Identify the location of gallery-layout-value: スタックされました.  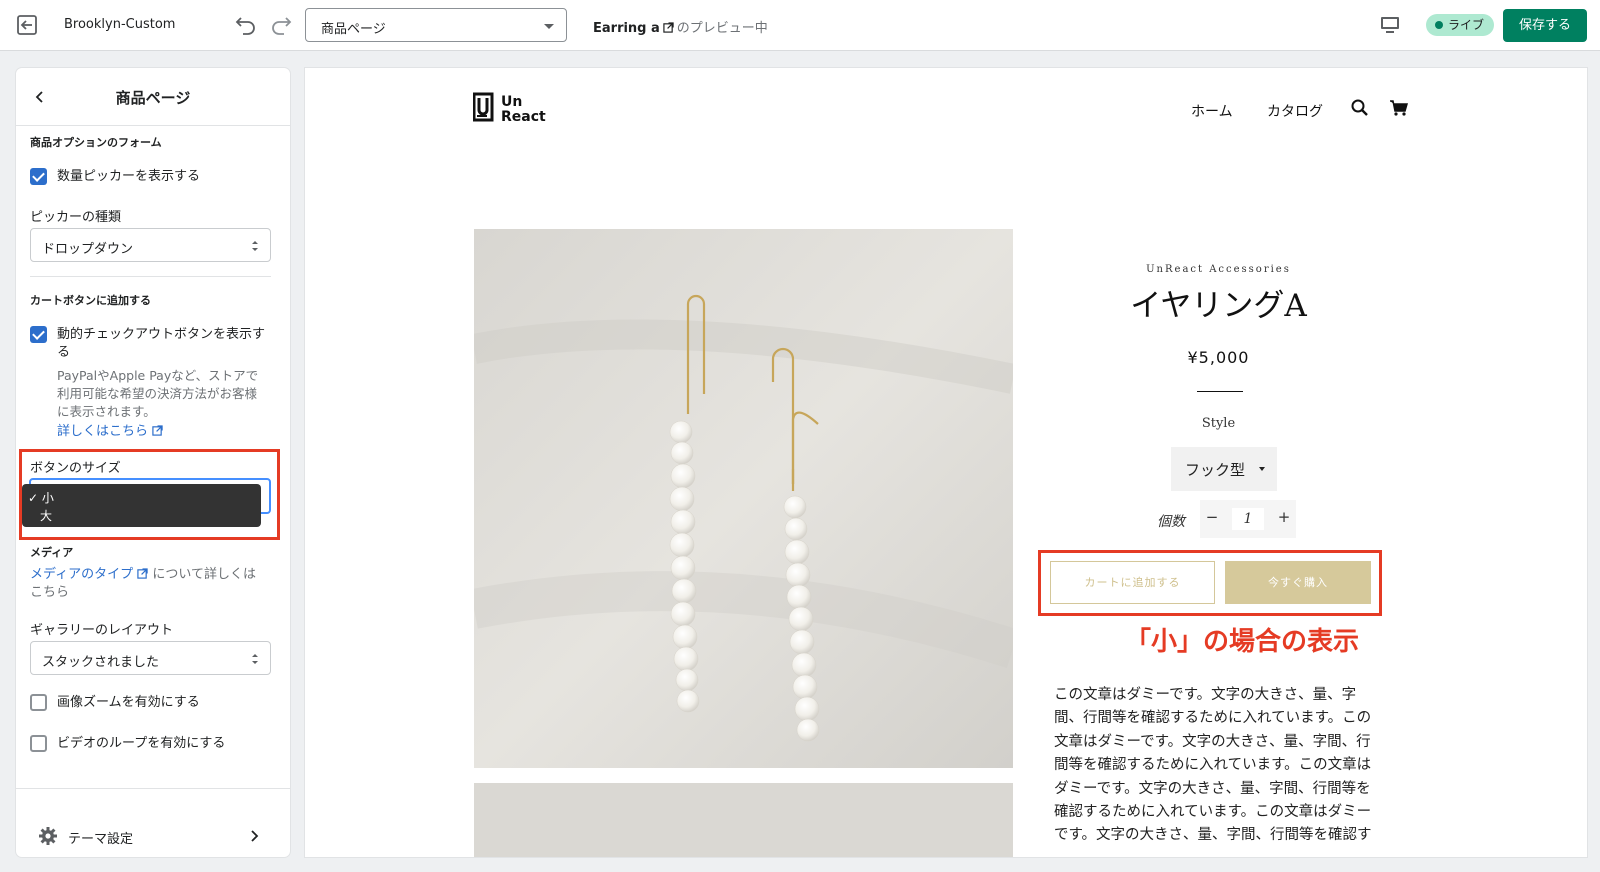
(101, 662).